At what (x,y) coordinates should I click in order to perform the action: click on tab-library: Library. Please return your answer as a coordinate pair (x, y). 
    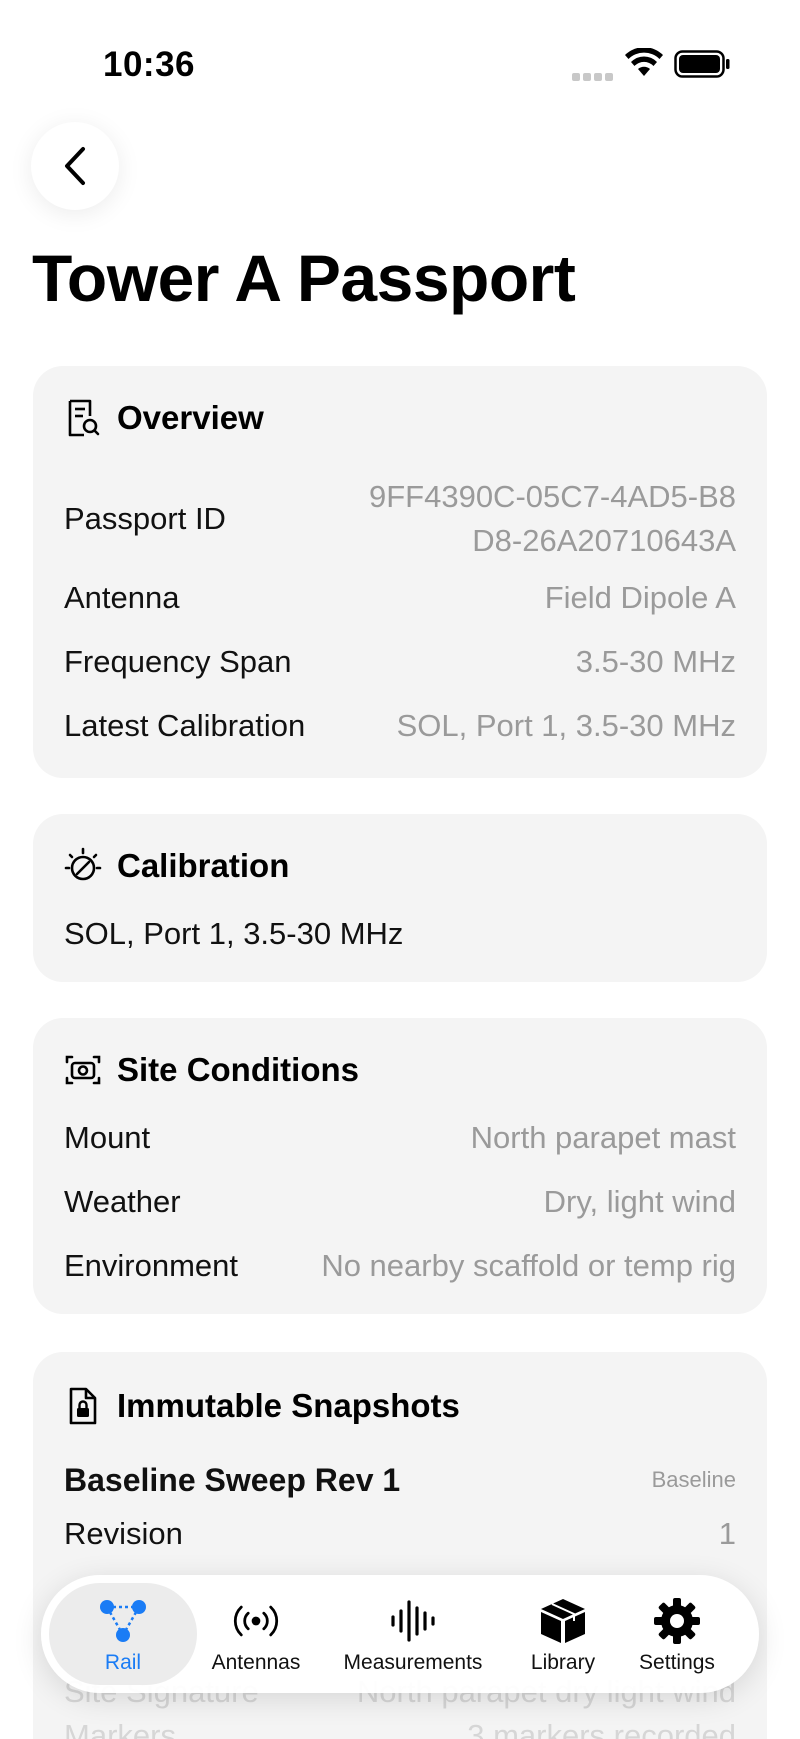
    Looking at the image, I should click on (563, 1634).